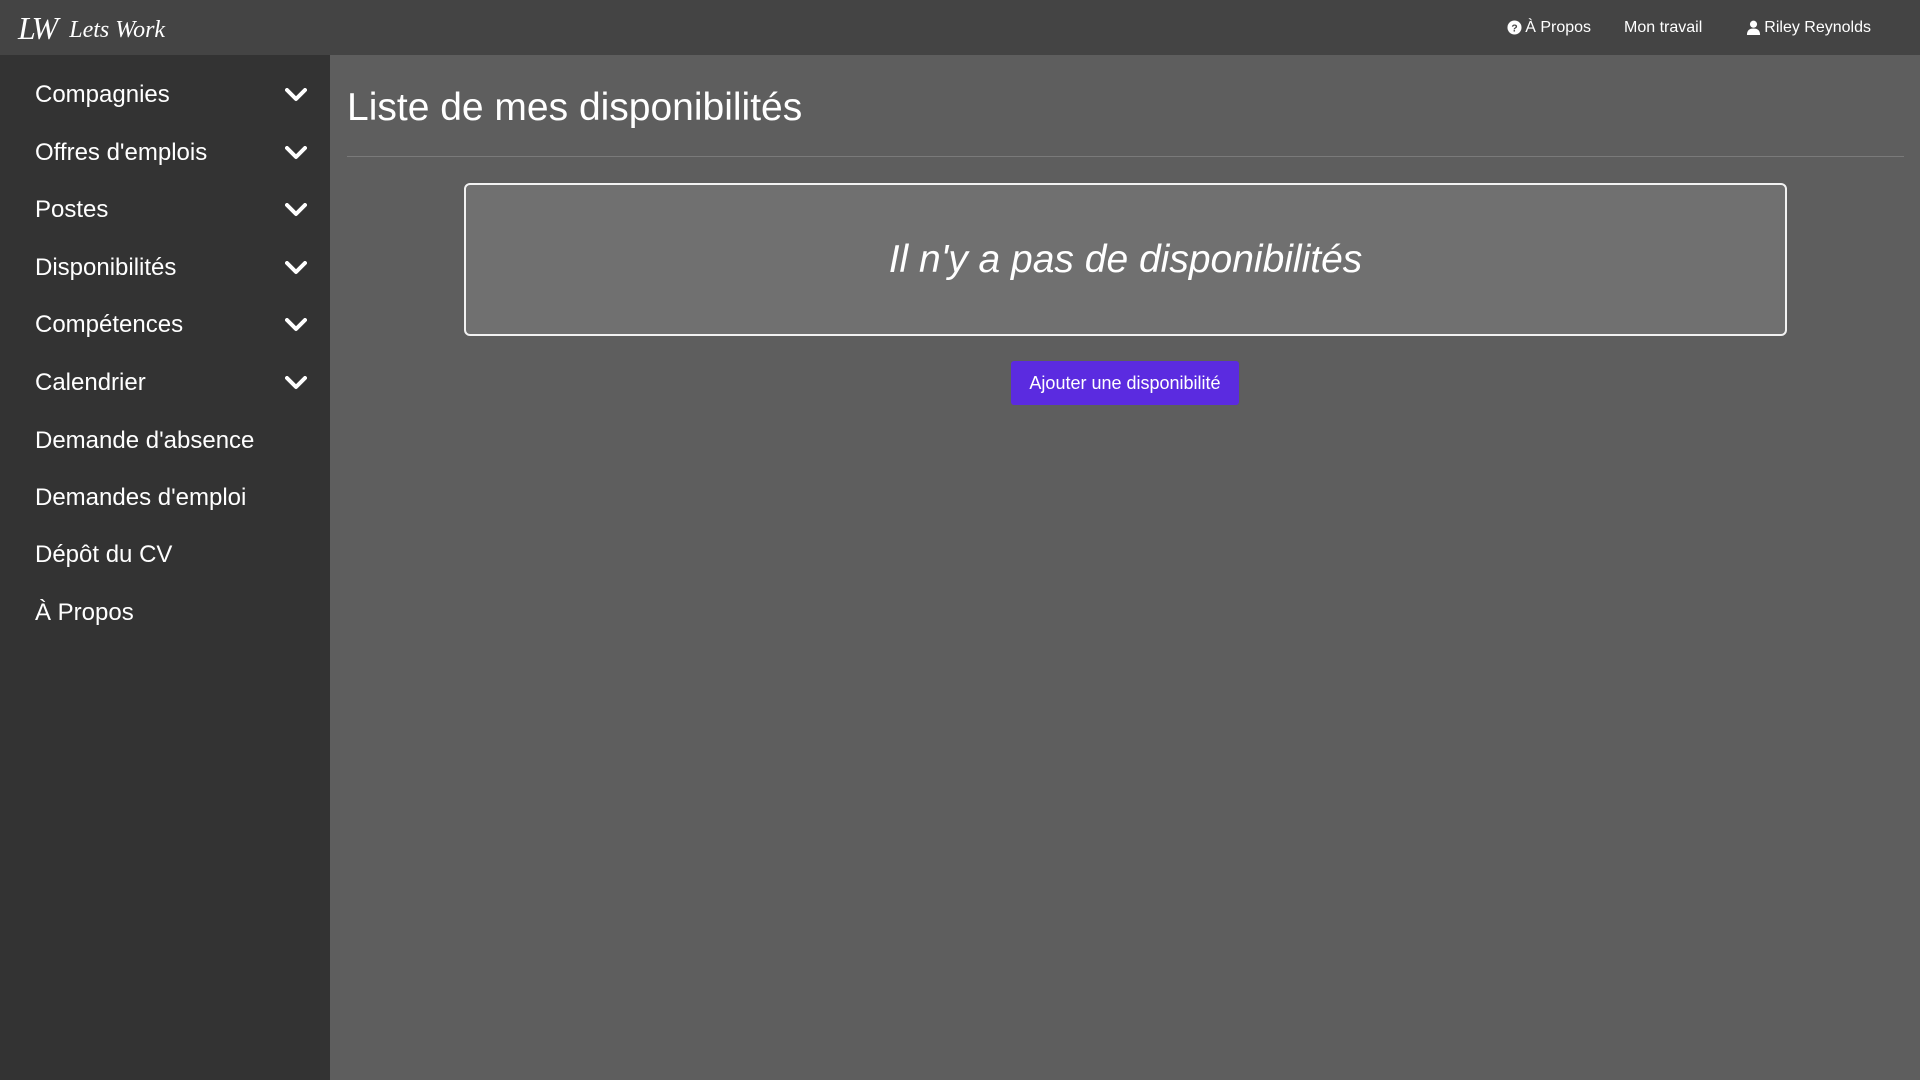 This screenshot has width=1920, height=1080. Describe the element at coordinates (90, 382) in the screenshot. I see `sidebar-item-label: Calendrier` at that location.